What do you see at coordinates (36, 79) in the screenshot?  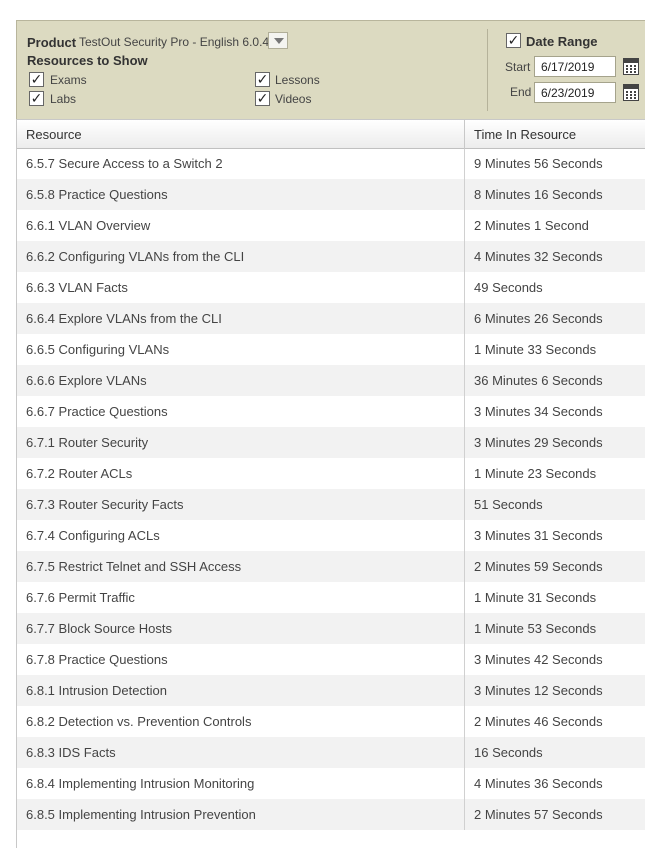 I see `exams-checkbox: ✓` at bounding box center [36, 79].